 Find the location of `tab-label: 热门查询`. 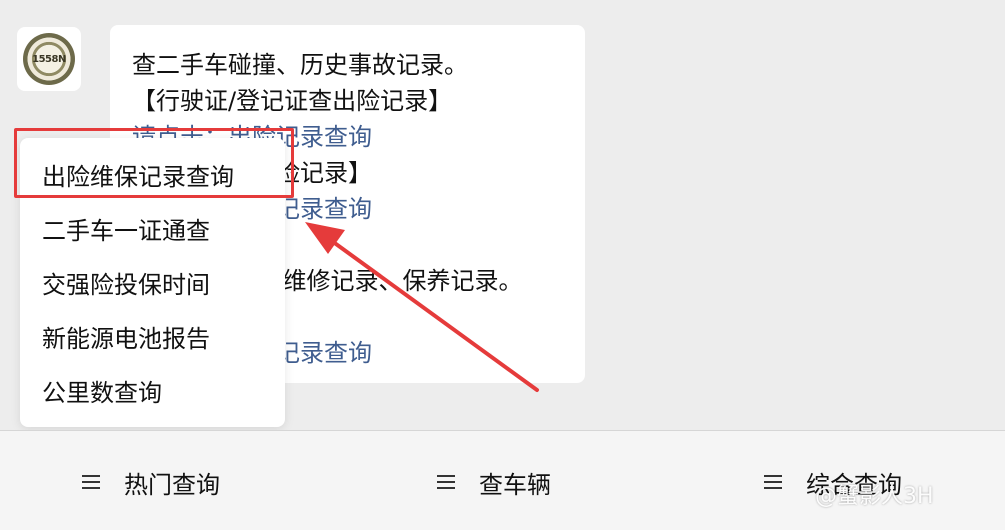

tab-label: 热门查询 is located at coordinates (172, 484).